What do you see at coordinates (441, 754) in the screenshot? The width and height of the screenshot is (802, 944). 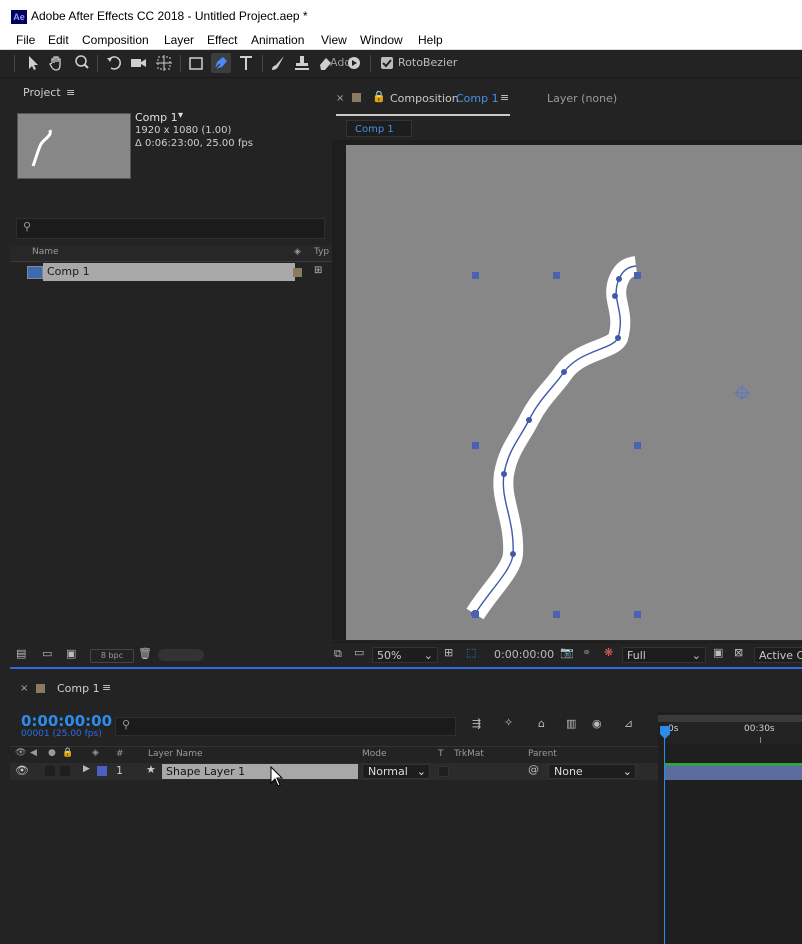 I see `column-t: T` at bounding box center [441, 754].